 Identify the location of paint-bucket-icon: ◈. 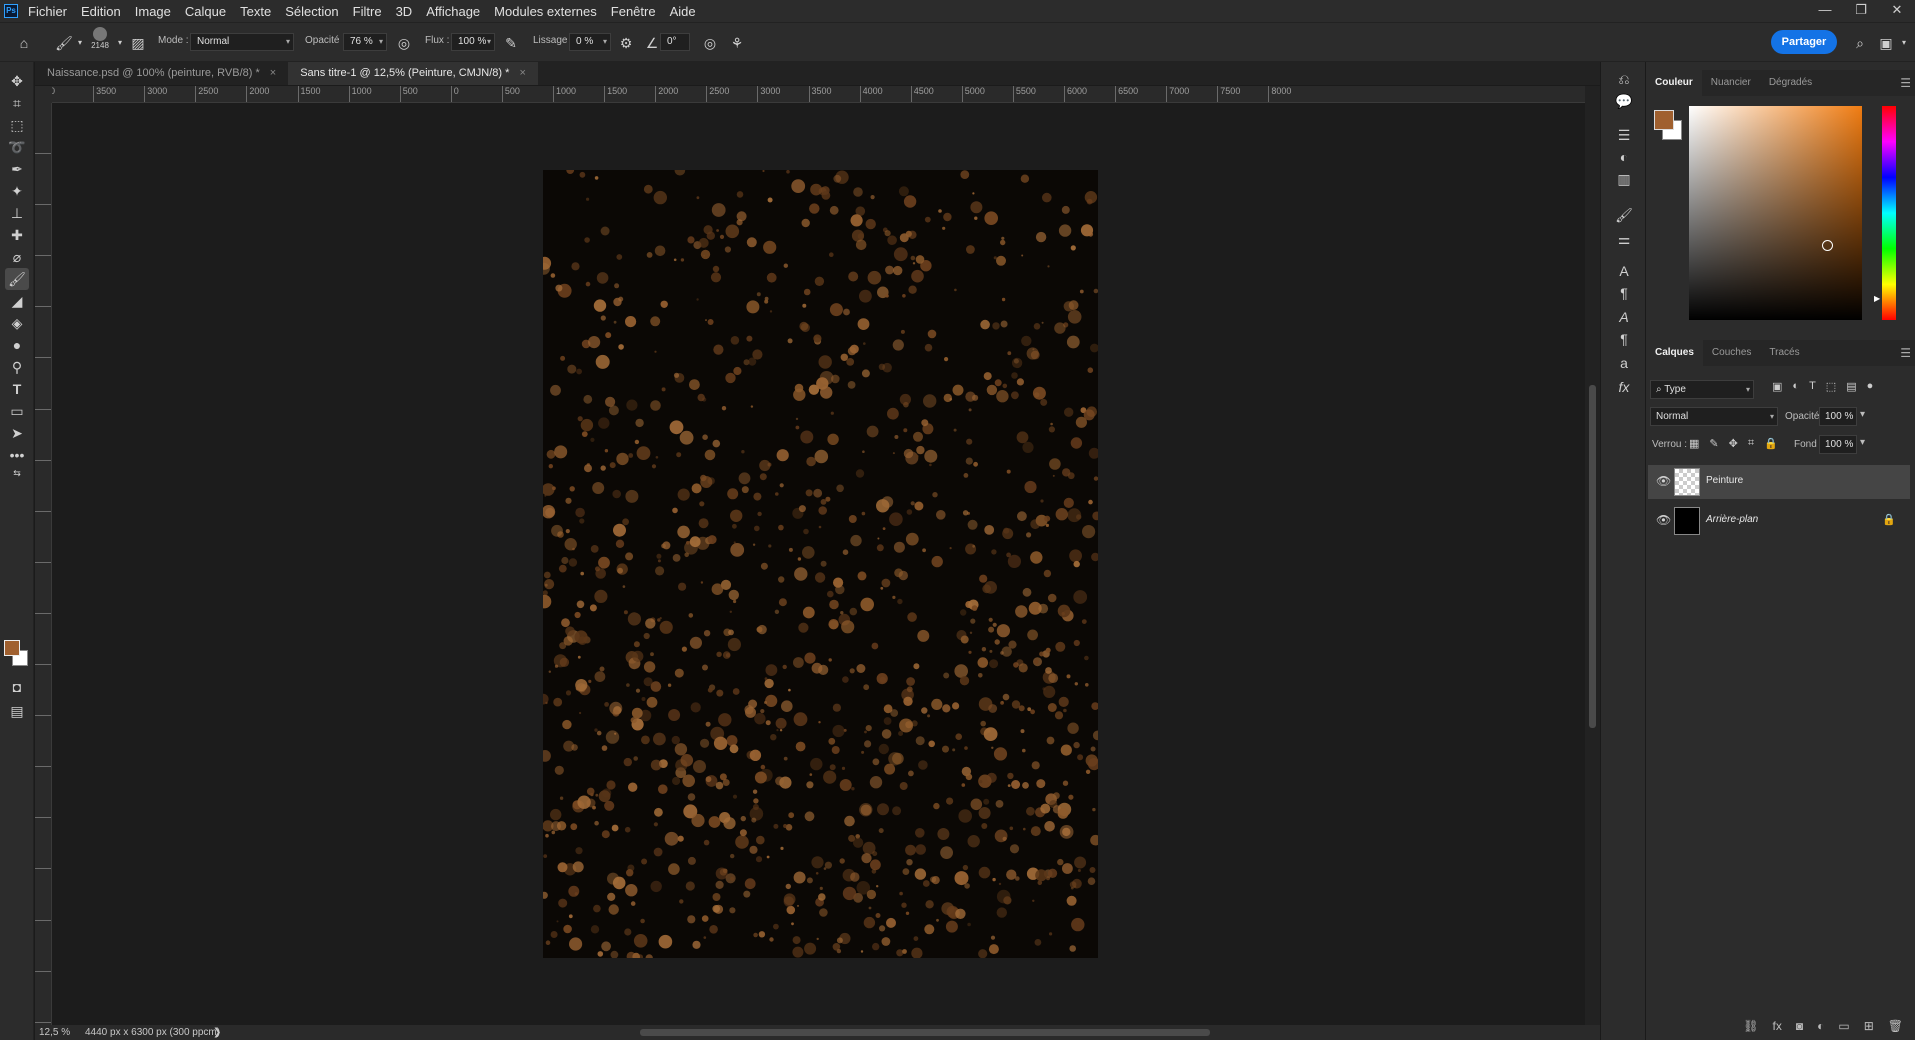
(17, 323).